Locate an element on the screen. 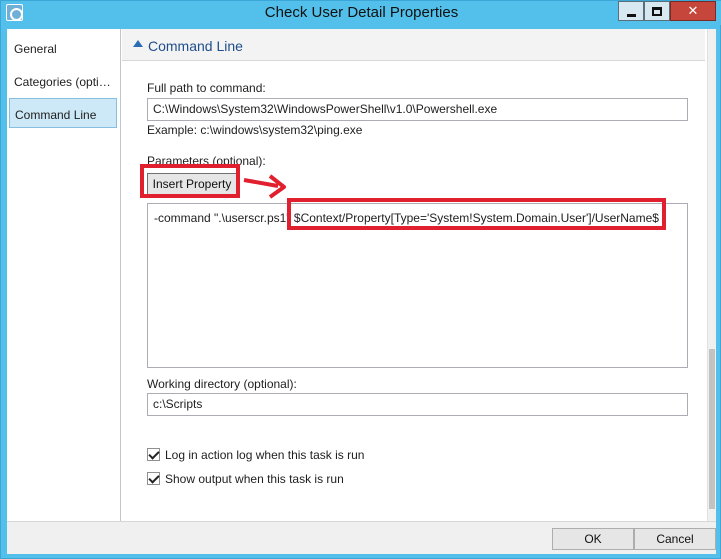  close-icon: ✕ is located at coordinates (693, 10).